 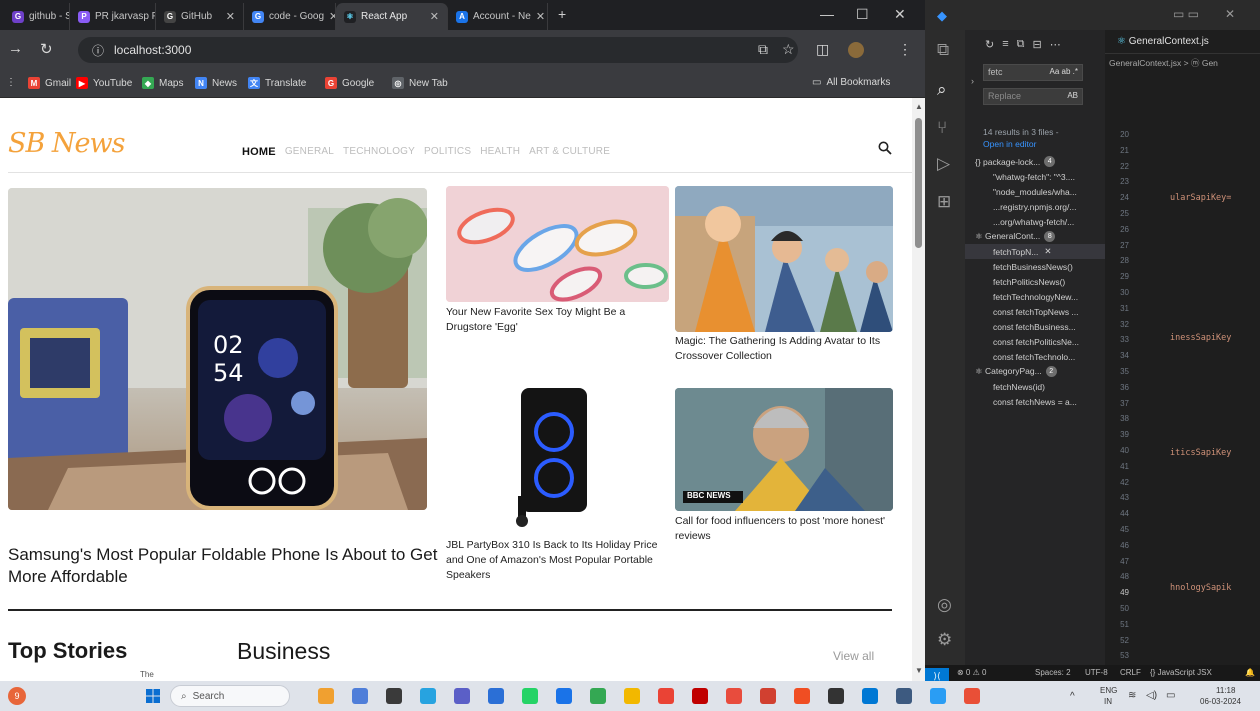 I want to click on maps-app-icon, so click(x=598, y=696).